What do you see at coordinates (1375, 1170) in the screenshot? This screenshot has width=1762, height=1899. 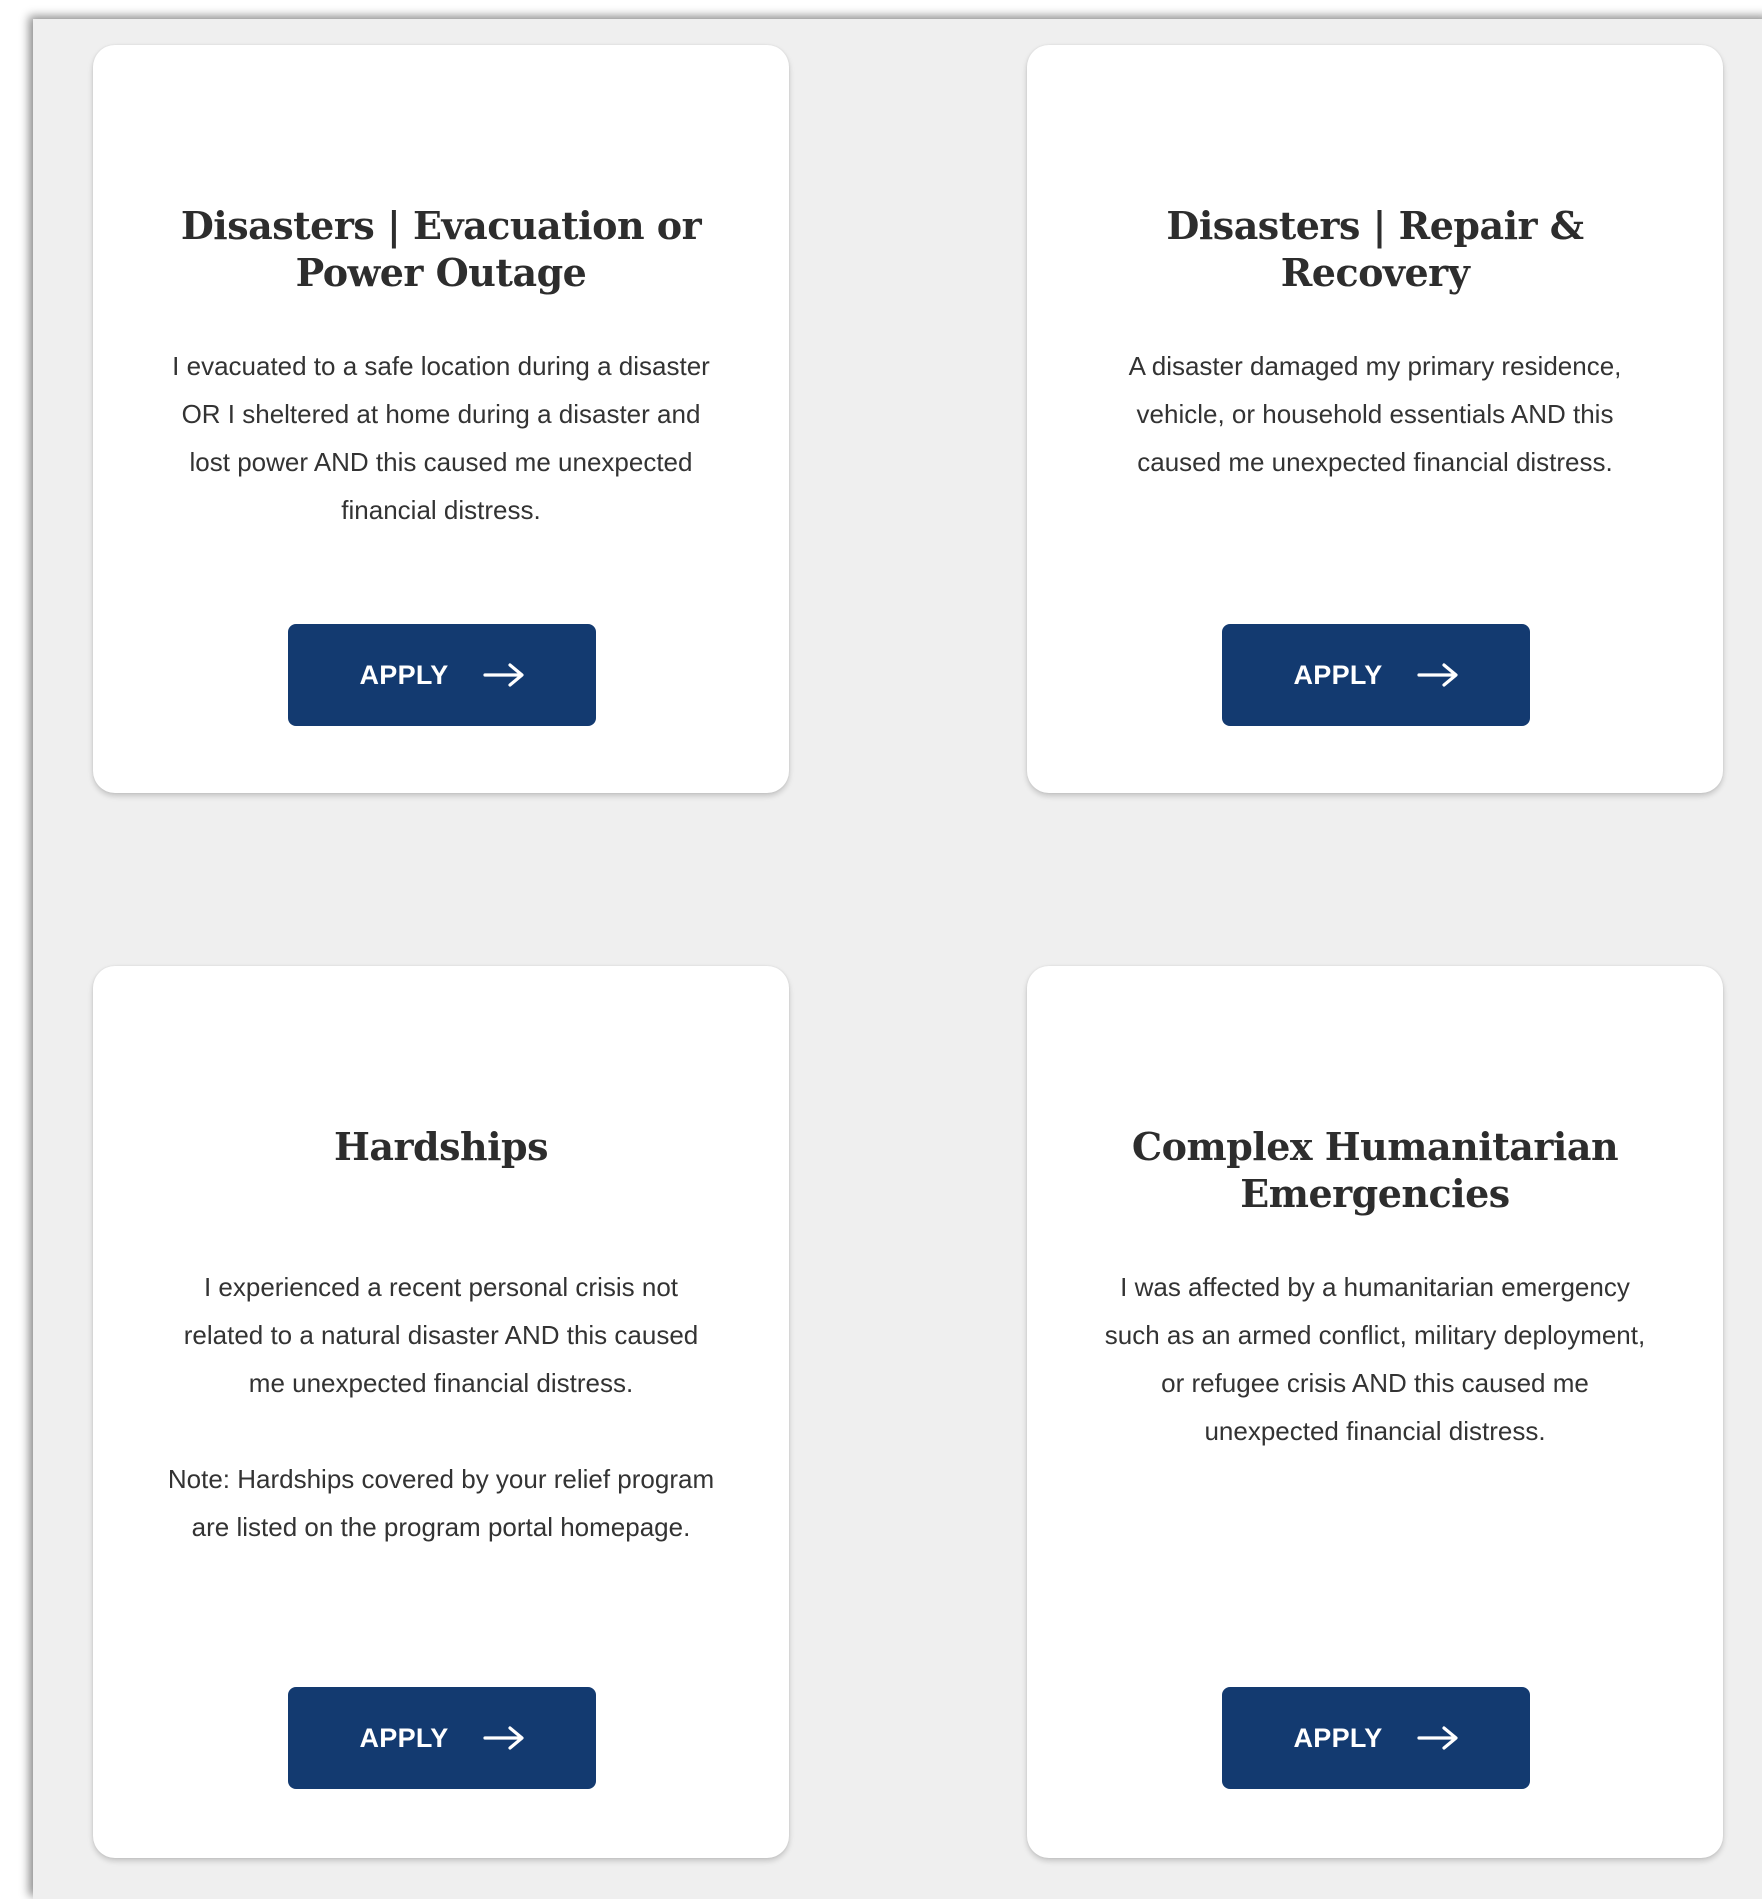 I see `card-title: Complex Humanitarian Emergencies` at bounding box center [1375, 1170].